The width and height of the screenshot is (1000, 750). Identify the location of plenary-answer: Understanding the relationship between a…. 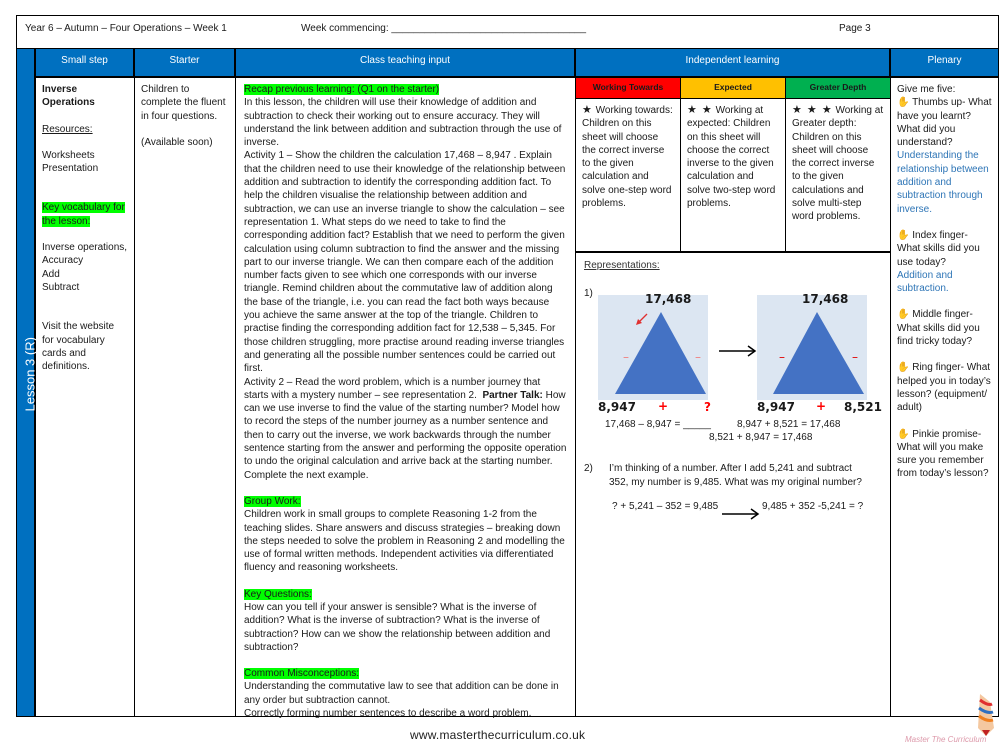
(943, 182).